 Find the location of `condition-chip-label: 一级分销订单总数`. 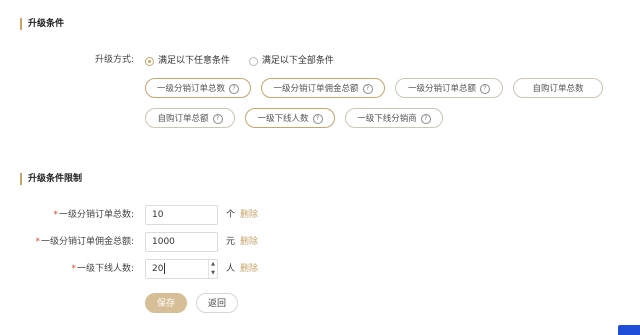

condition-chip-label: 一级分销订单总数 is located at coordinates (190, 89).